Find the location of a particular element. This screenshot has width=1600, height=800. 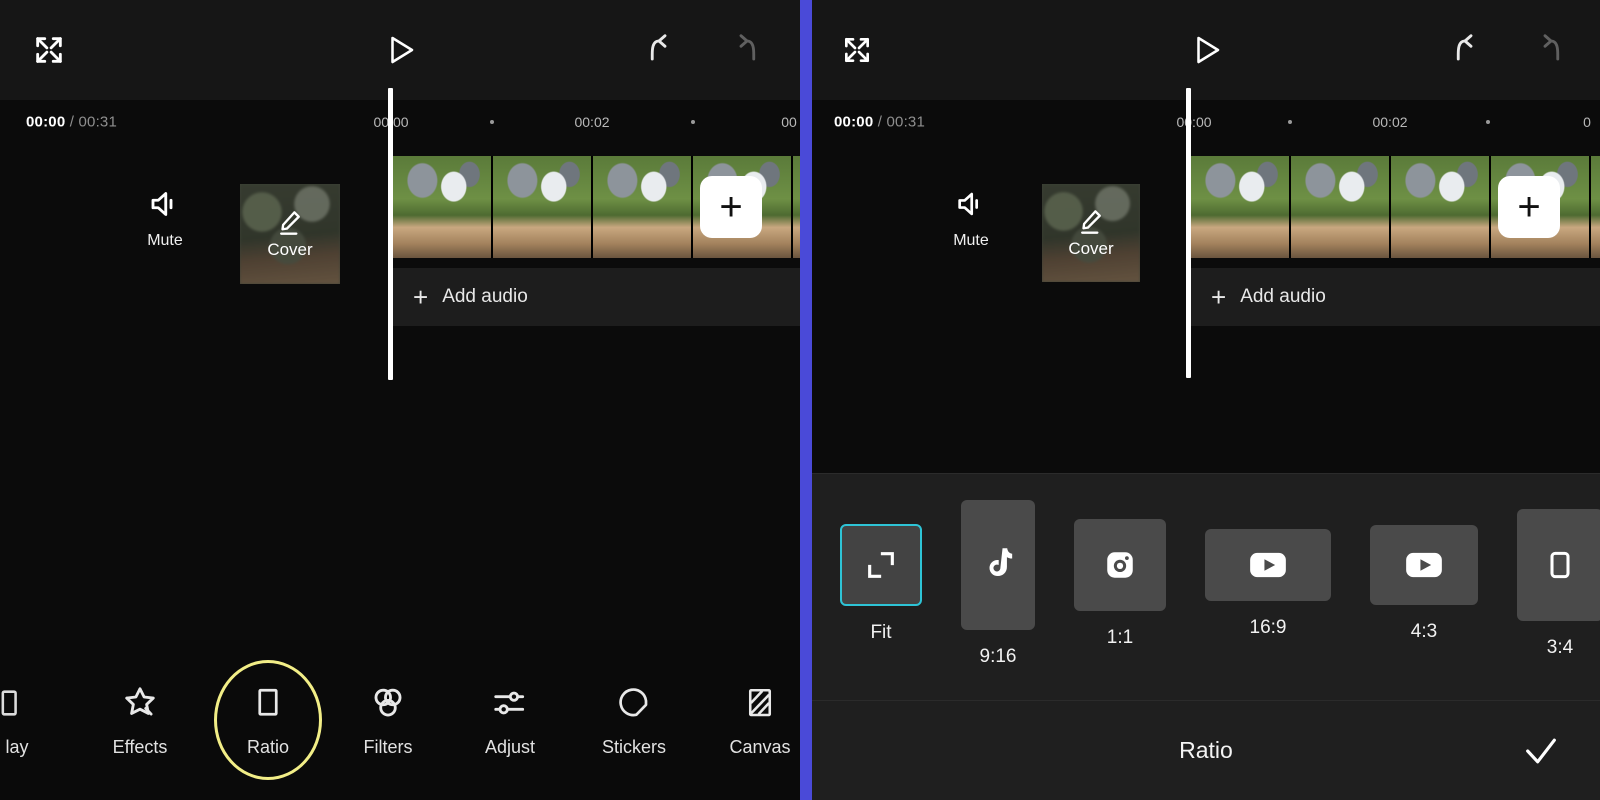

toolbar-item-overlay: lay is located at coordinates (24, 720).